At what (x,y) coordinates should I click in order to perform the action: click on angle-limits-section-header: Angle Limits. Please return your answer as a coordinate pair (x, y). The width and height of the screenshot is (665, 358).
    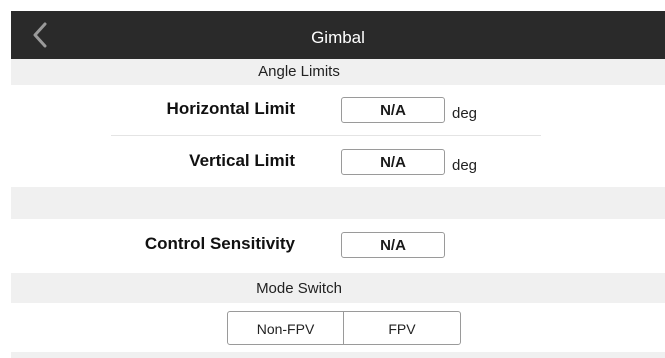
    Looking at the image, I should click on (338, 72).